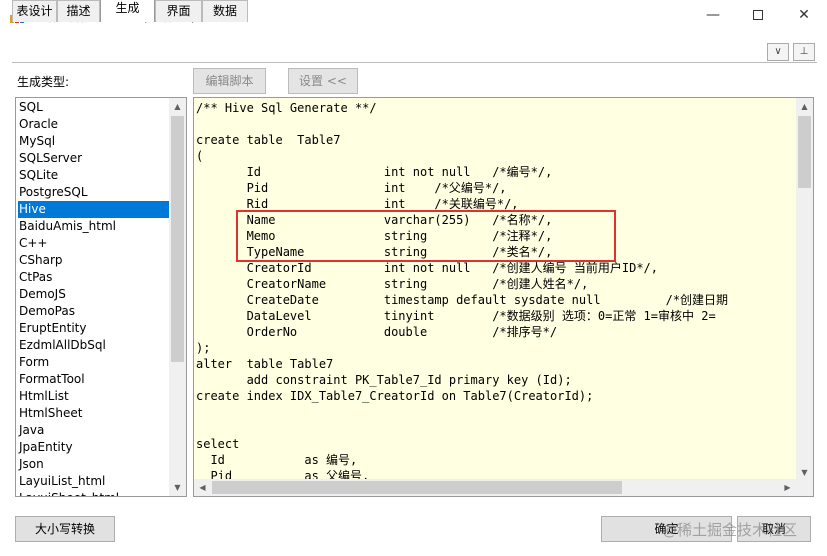  Describe the element at coordinates (265, 364) in the screenshot. I see `code-line: alter table Table7` at that location.